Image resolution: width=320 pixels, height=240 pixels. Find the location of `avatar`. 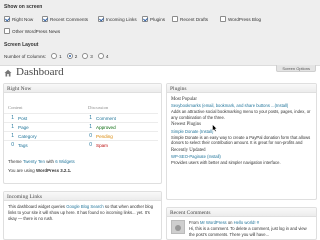

avatar is located at coordinates (178, 227).